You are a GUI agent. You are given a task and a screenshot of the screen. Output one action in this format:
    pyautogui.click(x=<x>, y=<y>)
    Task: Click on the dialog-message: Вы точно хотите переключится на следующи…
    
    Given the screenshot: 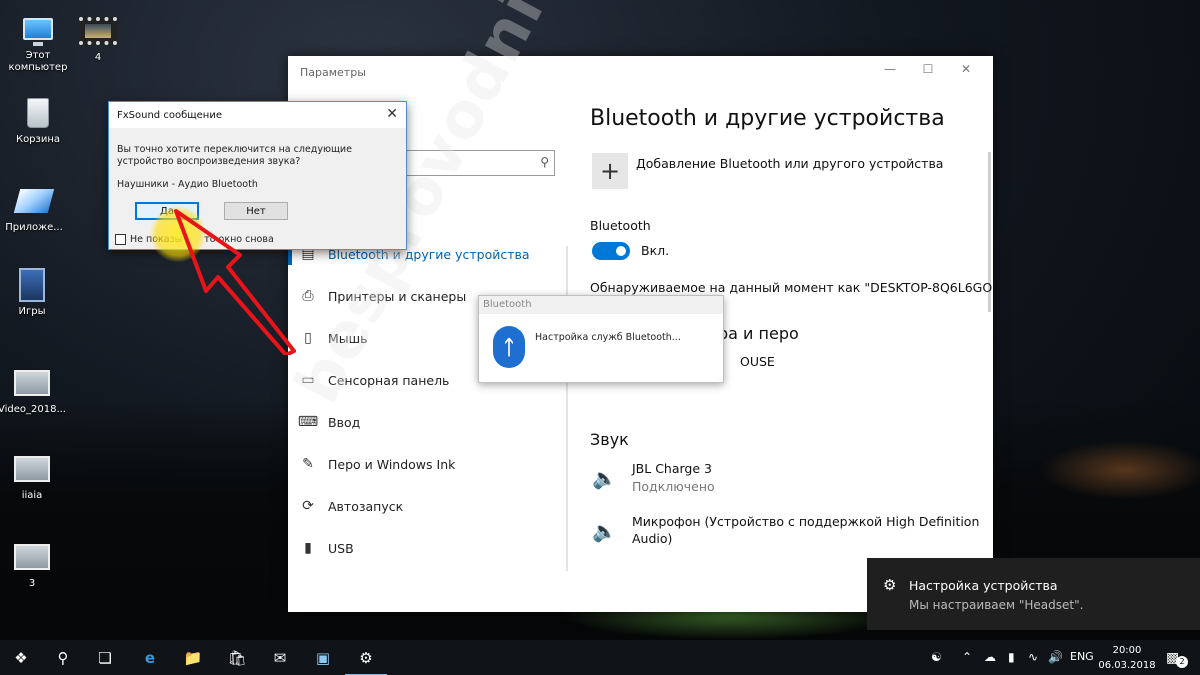 What is the action you would take?
    pyautogui.click(x=234, y=155)
    